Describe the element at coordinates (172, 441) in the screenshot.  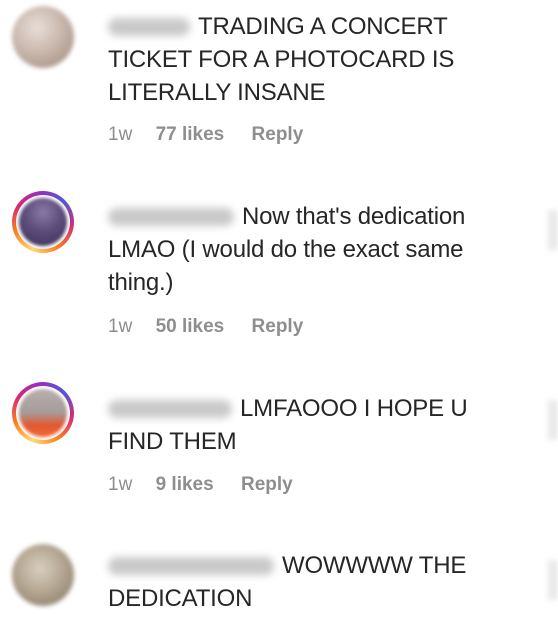
I see `comment-line: FIND THEM` at that location.